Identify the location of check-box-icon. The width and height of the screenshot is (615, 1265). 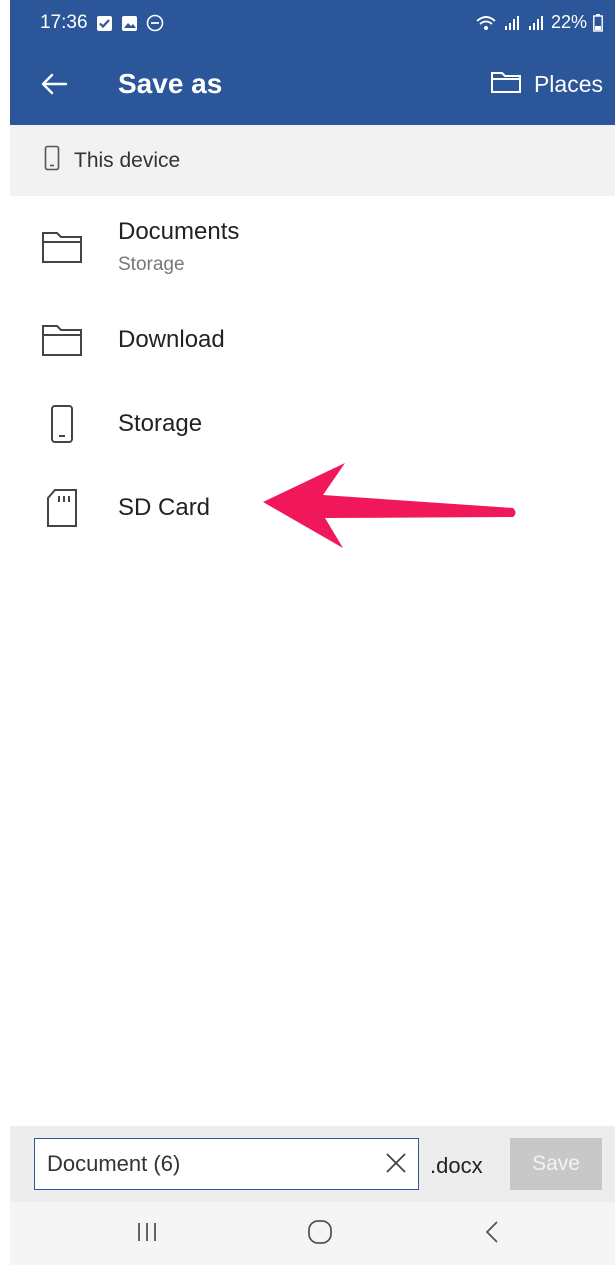
(104, 23).